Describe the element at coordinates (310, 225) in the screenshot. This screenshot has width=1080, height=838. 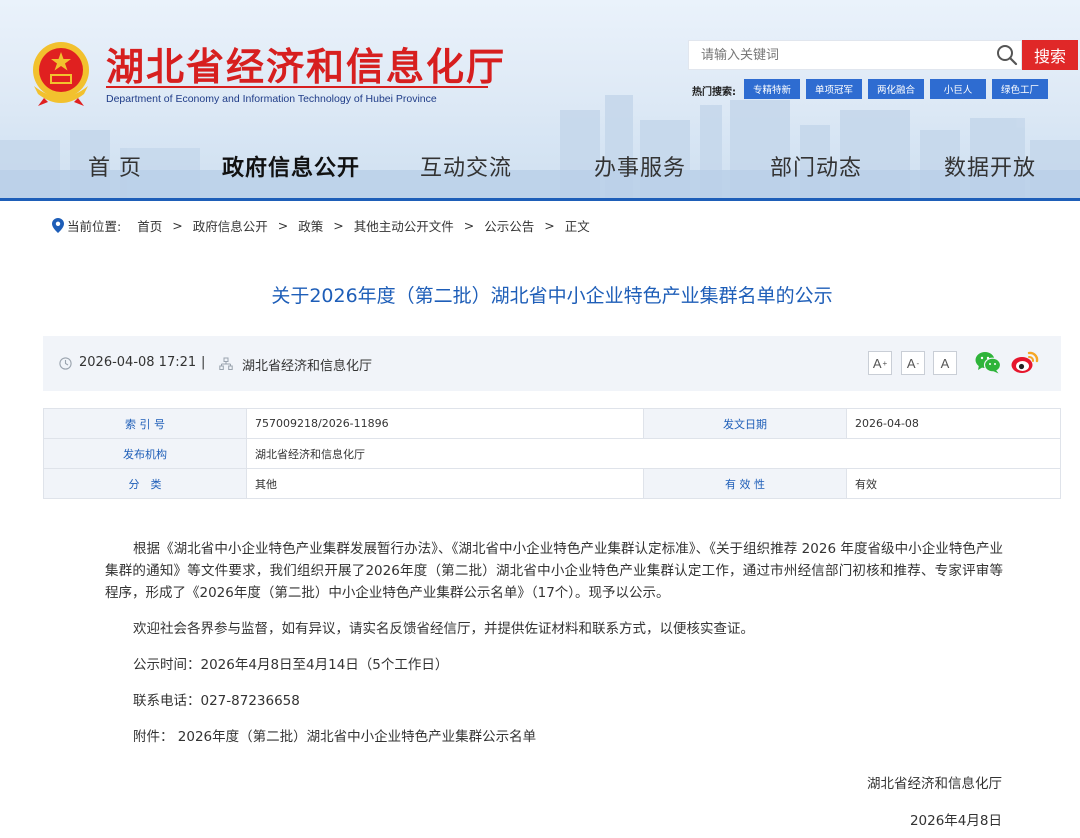
I see `breadcrumb-item: 政策` at that location.